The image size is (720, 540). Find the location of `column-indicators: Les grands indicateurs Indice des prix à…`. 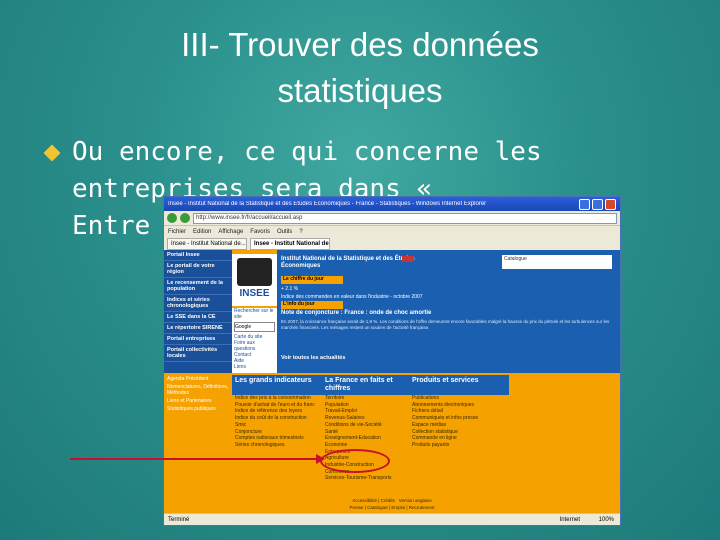

column-indicators: Les grands indicateurs Indice des prix à… is located at coordinates (277, 436).